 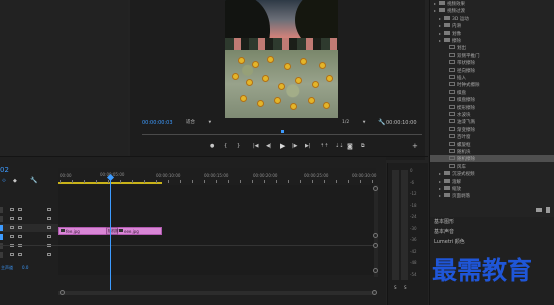 What do you see at coordinates (492, 181) in the screenshot?
I see `effects-tree-row: ▸ 溶解` at bounding box center [492, 181].